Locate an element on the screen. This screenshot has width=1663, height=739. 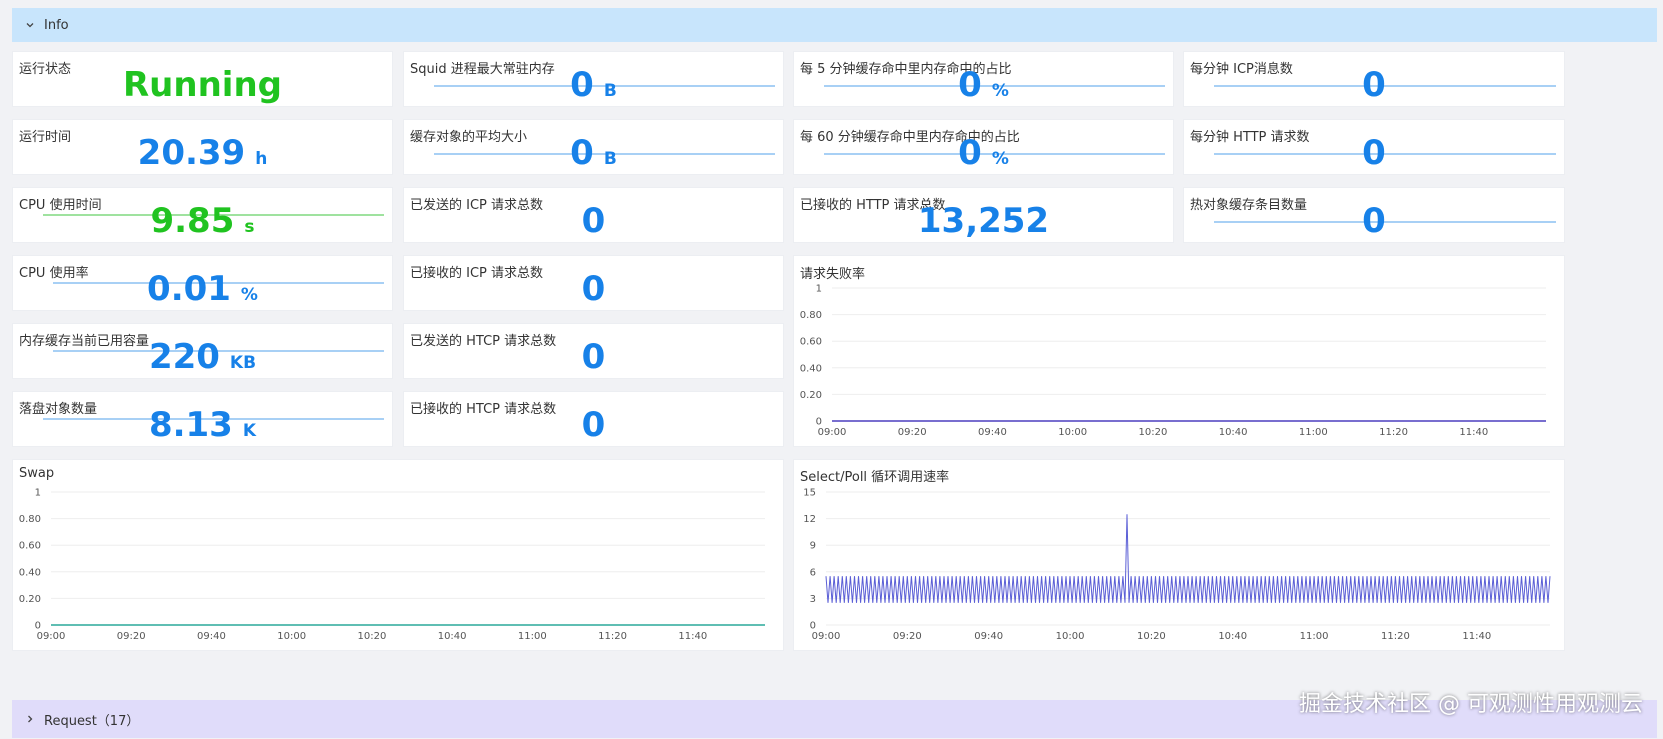
stat-squid-max-rss: Squid 进程最大常驻内存 0B is located at coordinates (593, 79).